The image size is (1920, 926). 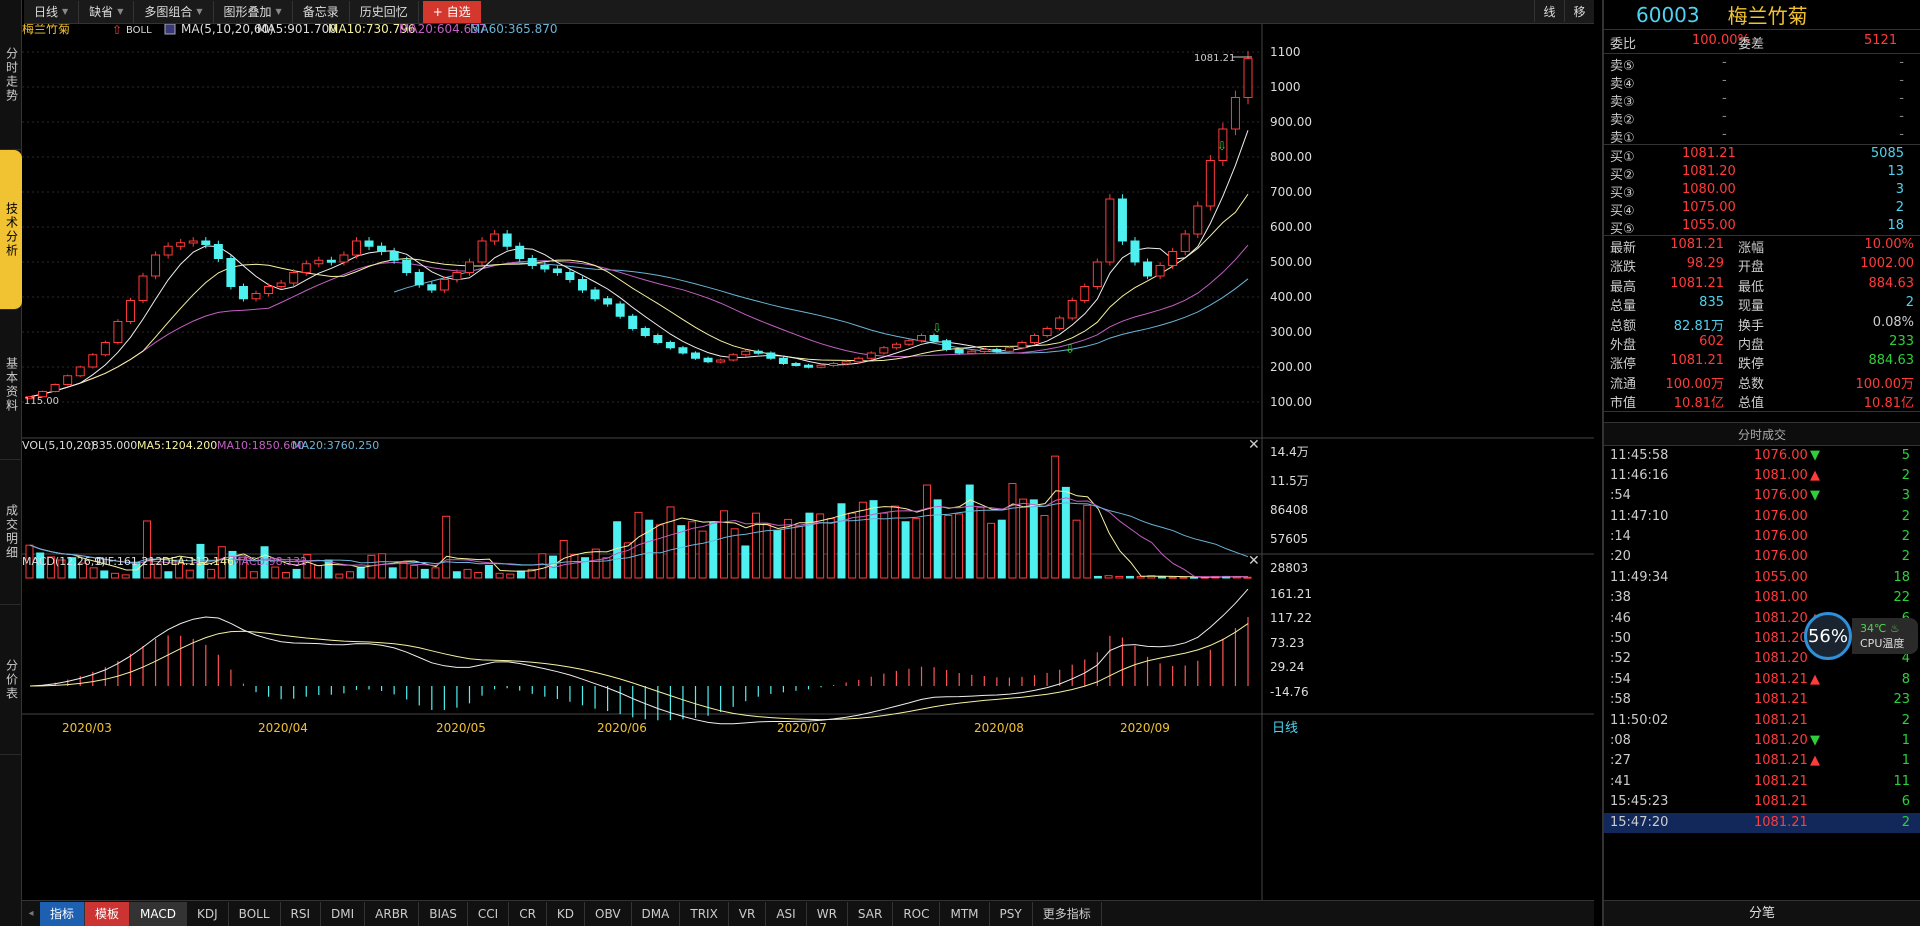 What do you see at coordinates (1011, 913) in the screenshot?
I see `indicator-tab-21: PSY` at bounding box center [1011, 913].